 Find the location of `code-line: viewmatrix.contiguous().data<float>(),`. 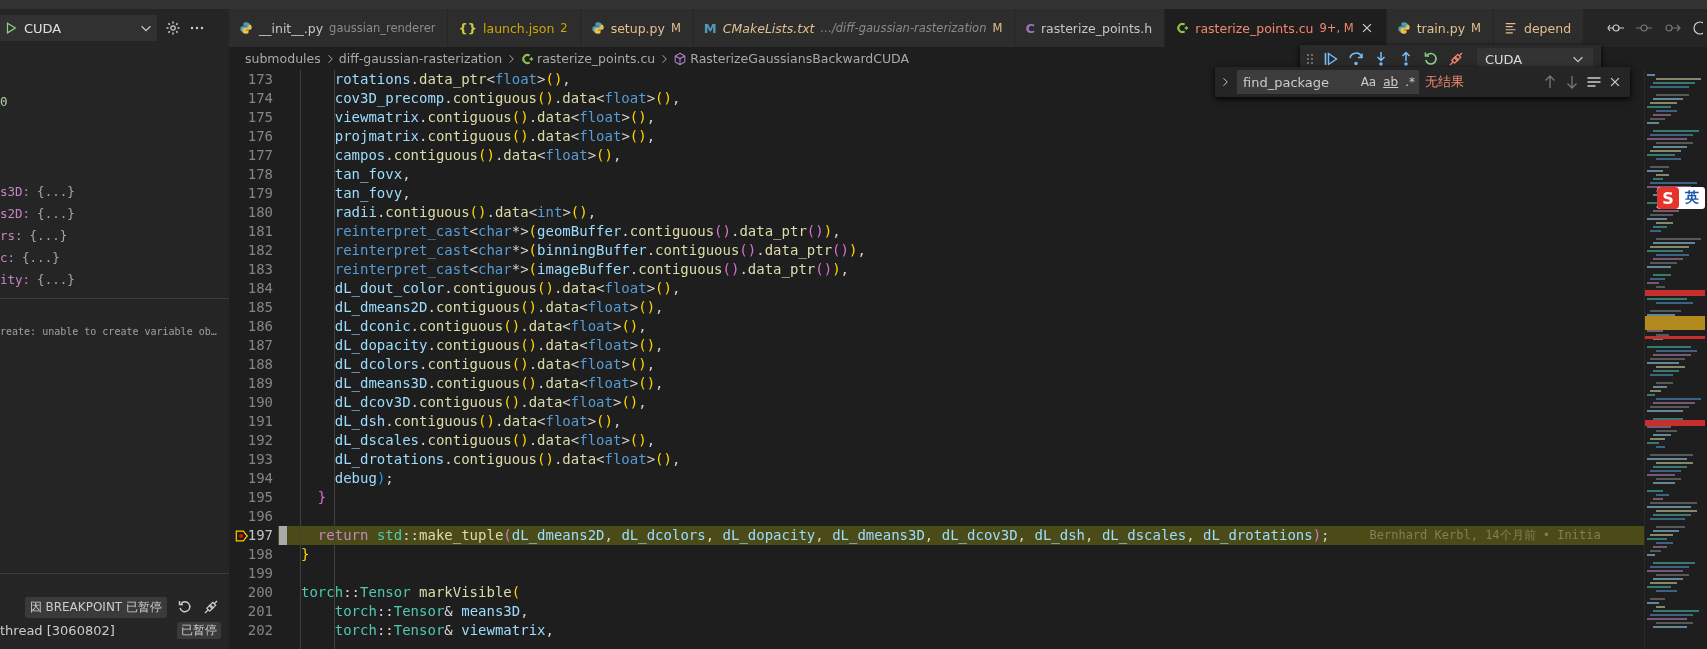

code-line: viewmatrix.contiguous().data<float>(), is located at coordinates (494, 117).